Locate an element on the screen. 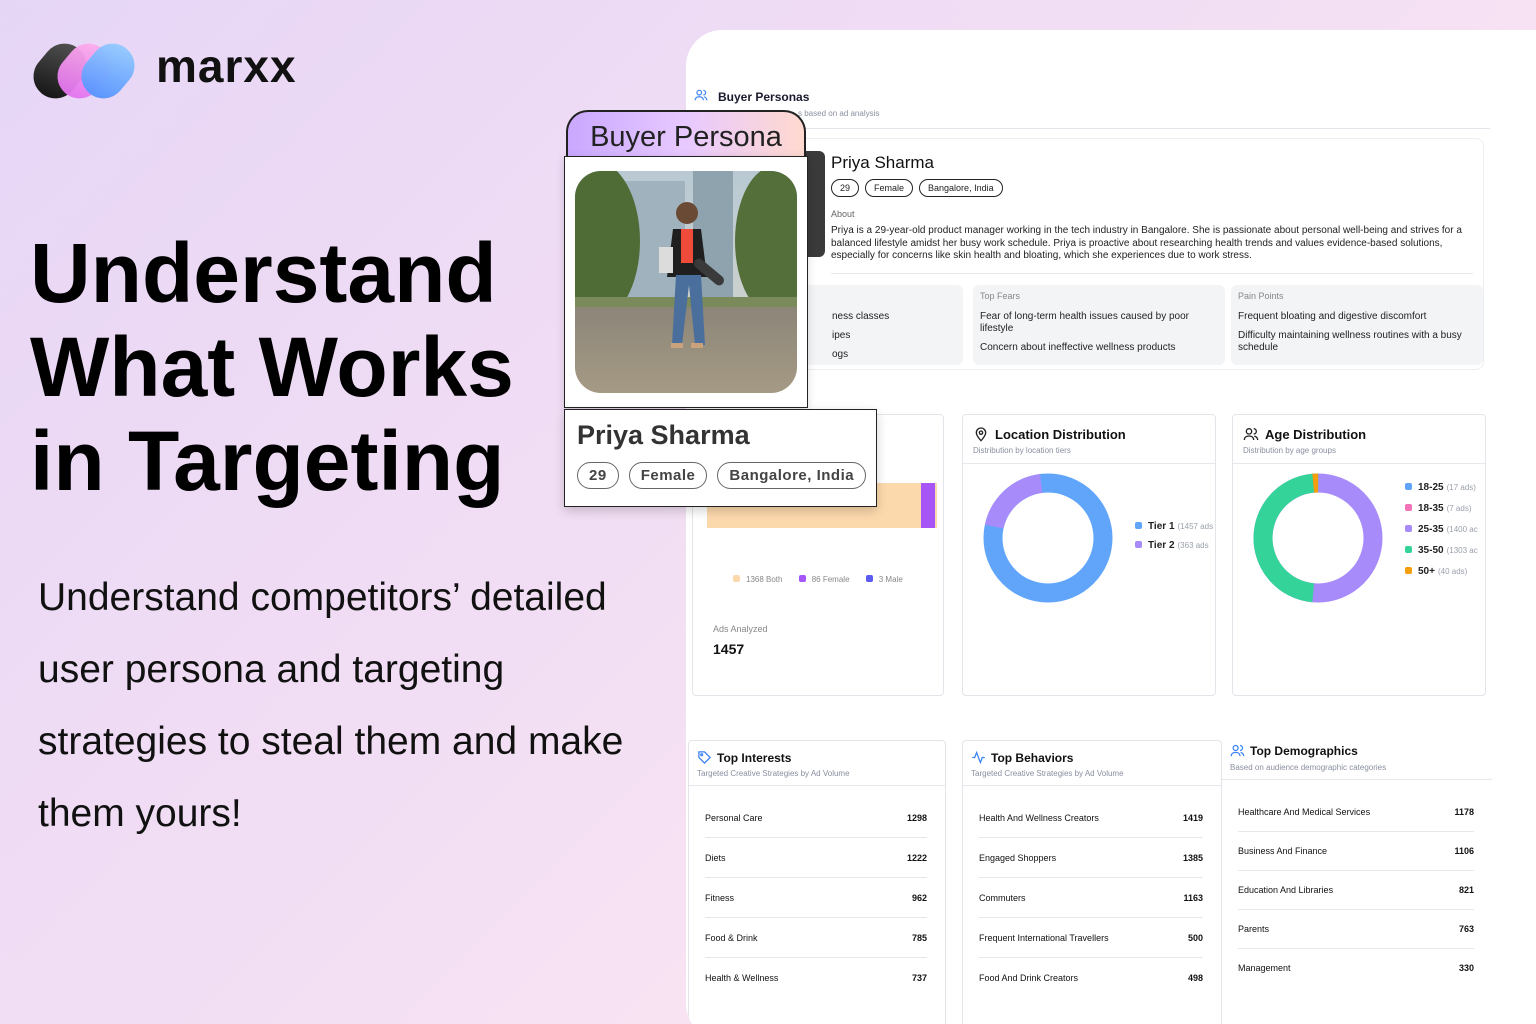 Image resolution: width=1536 pixels, height=1024 pixels. persona-photo-frame is located at coordinates (686, 282).